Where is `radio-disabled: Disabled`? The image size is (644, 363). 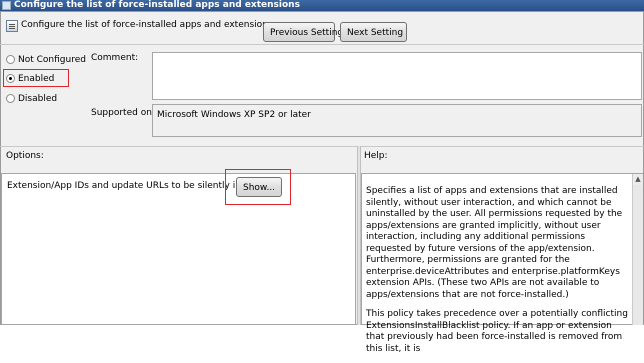 radio-disabled: Disabled is located at coordinates (31, 99).